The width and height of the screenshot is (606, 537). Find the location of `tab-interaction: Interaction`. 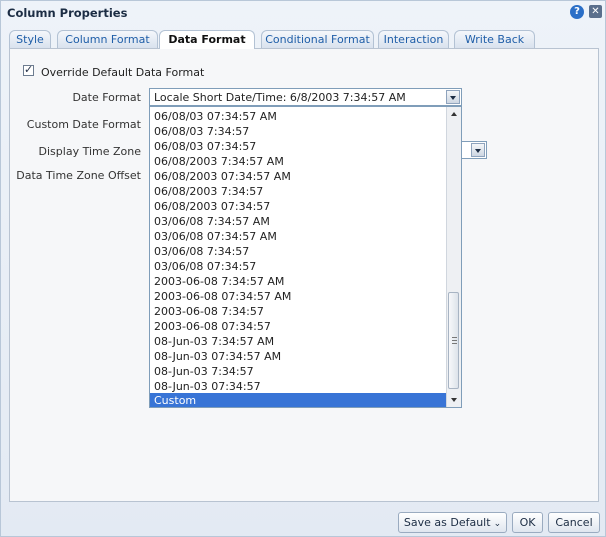

tab-interaction: Interaction is located at coordinates (413, 39).